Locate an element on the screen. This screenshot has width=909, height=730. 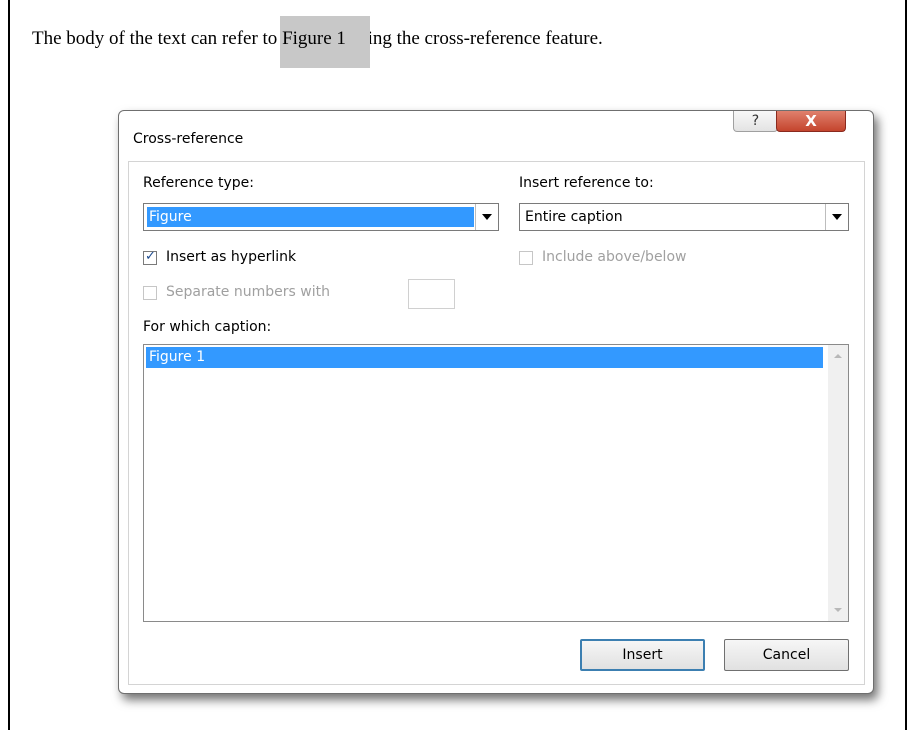
document-text-after: using the cross-reference feature. is located at coordinates (474, 38).